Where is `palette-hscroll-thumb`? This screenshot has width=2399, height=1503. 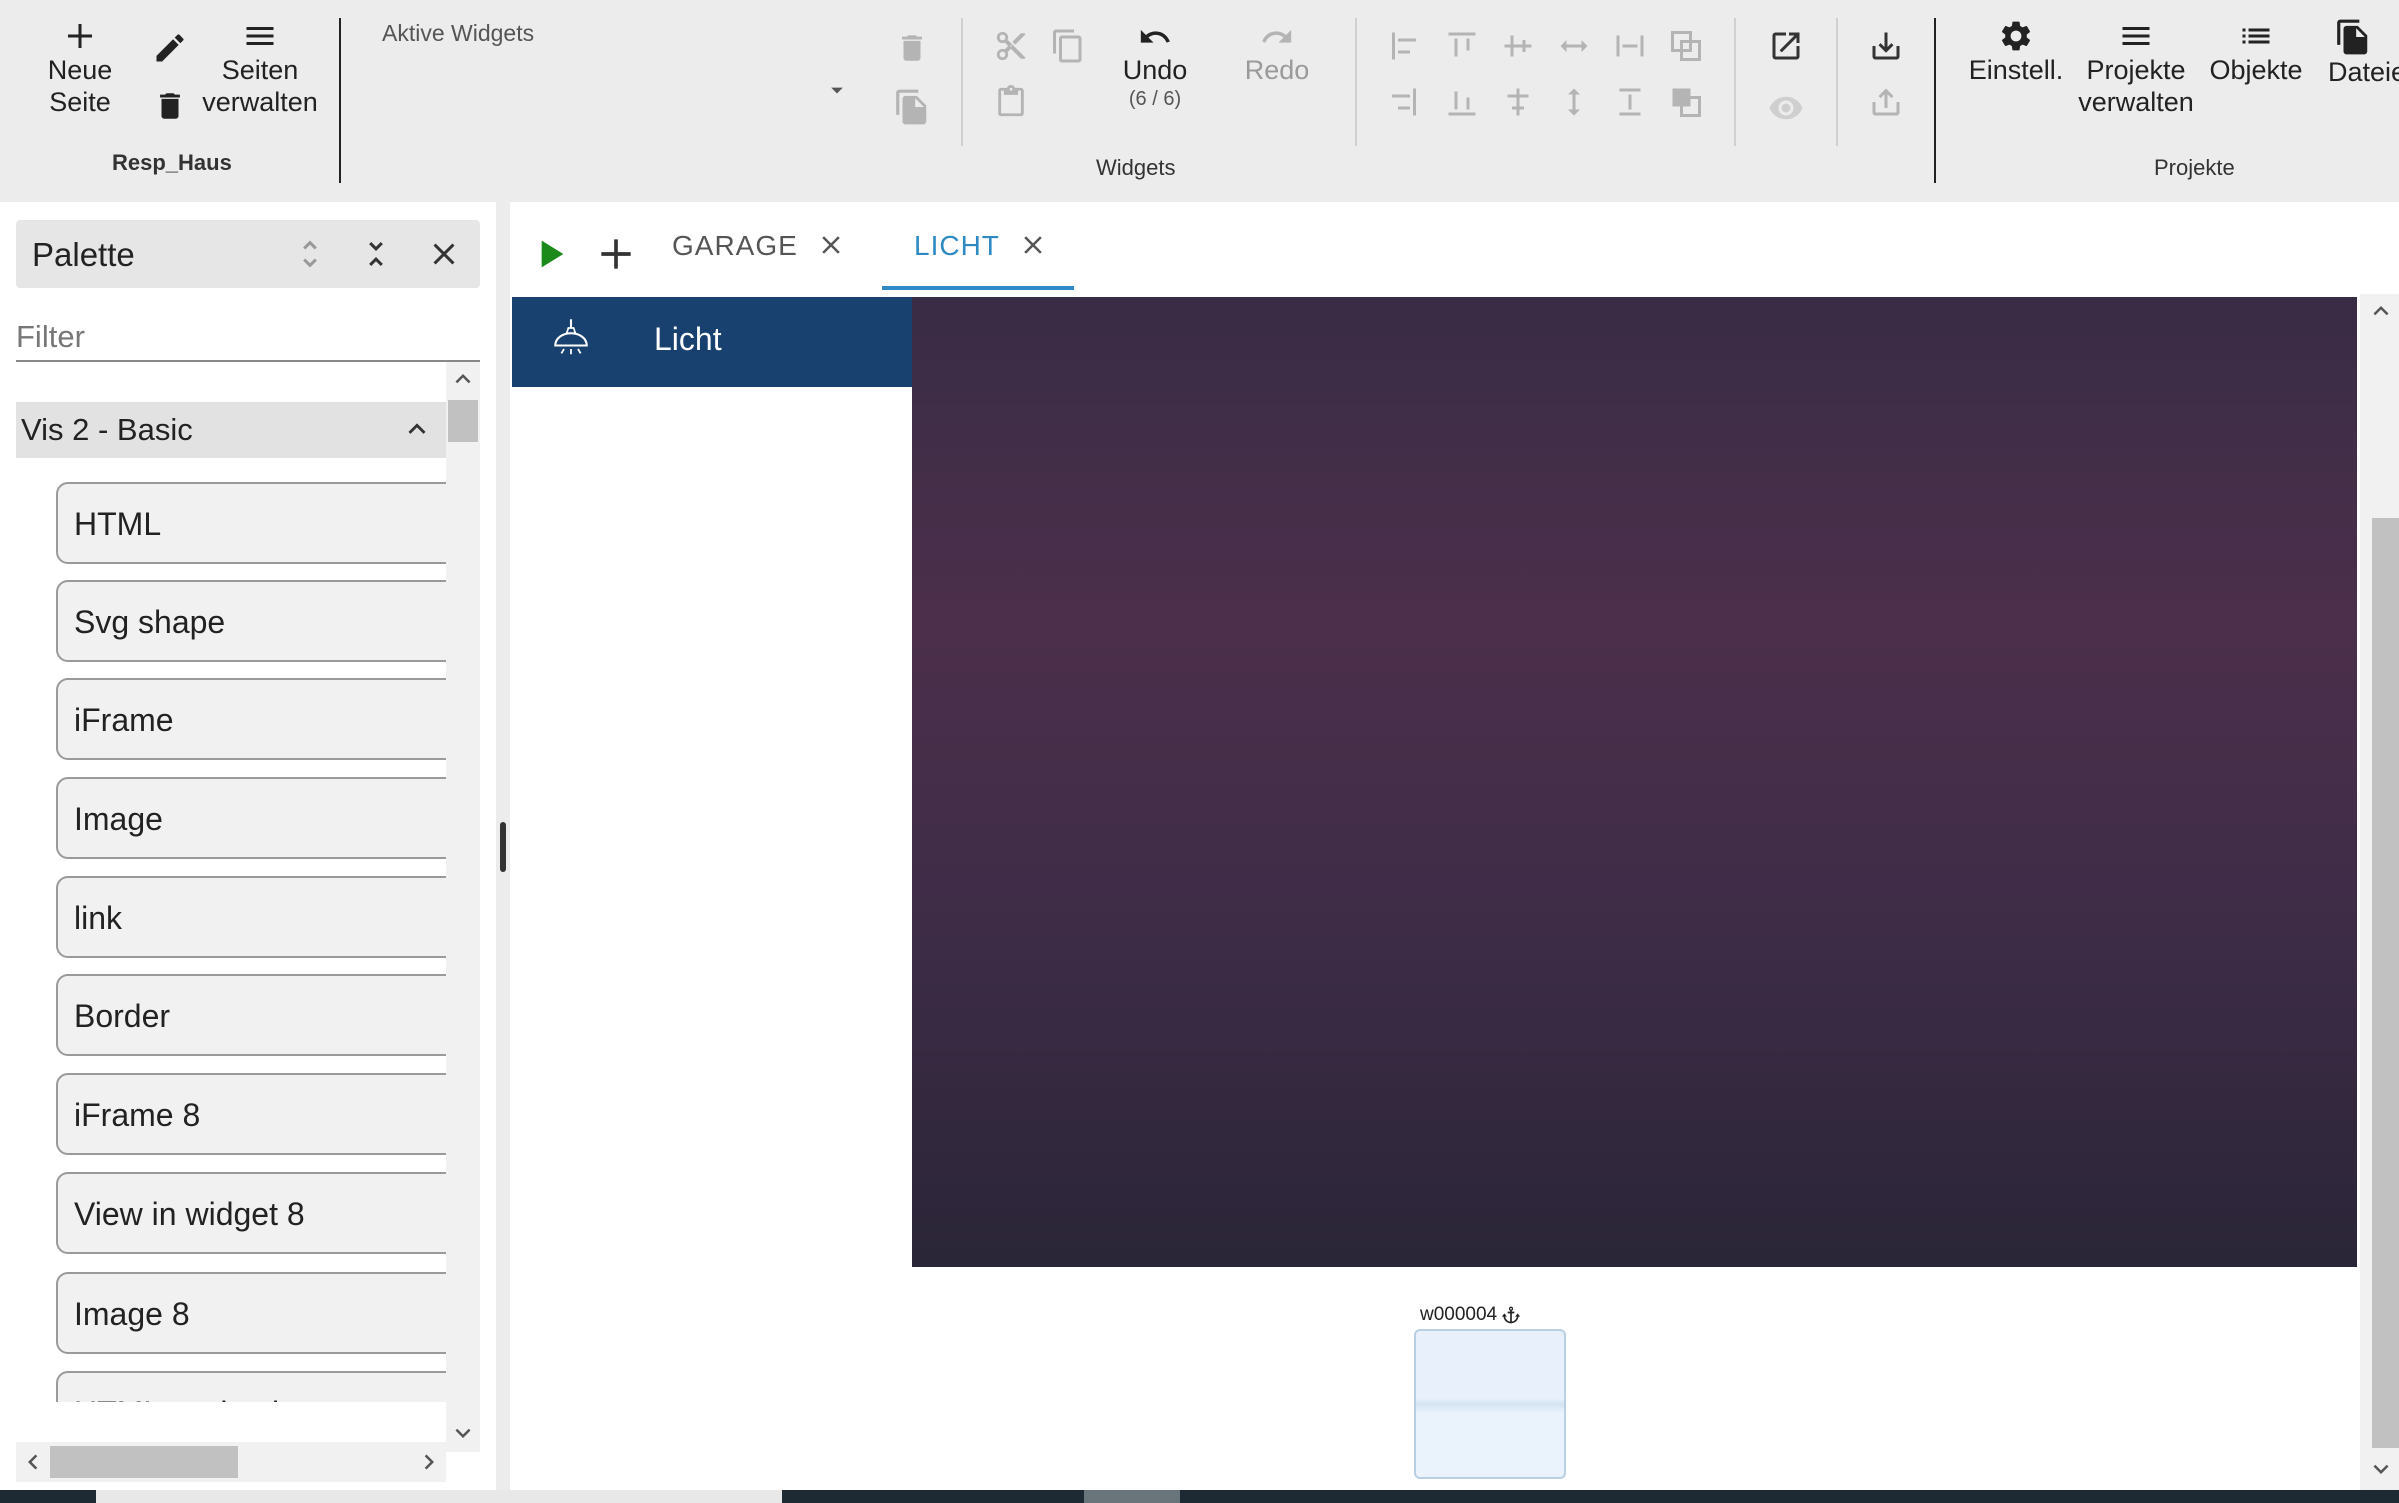 palette-hscroll-thumb is located at coordinates (144, 1462).